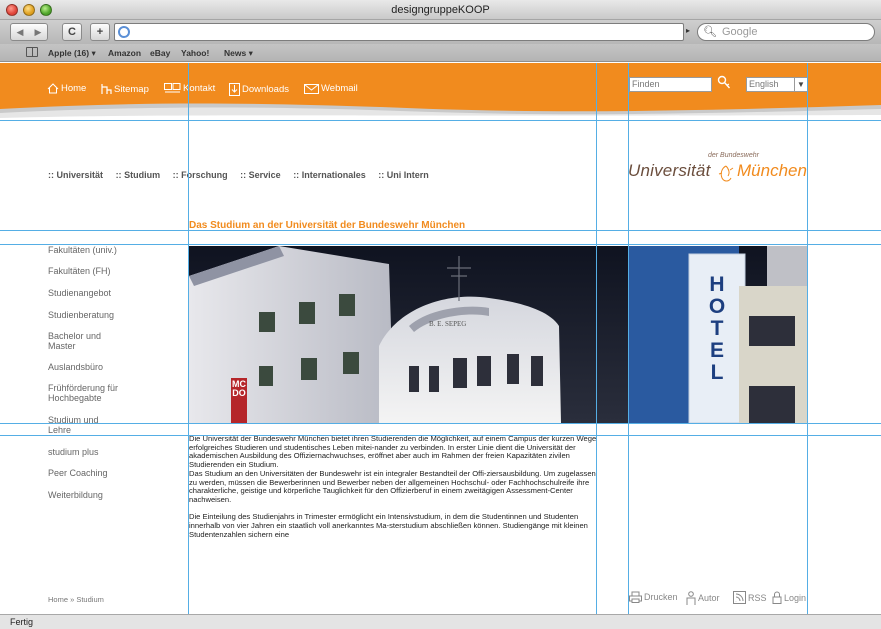 The image size is (881, 629). Describe the element at coordinates (195, 53) in the screenshot. I see `bookmark-yahoo: Yahoo!` at that location.